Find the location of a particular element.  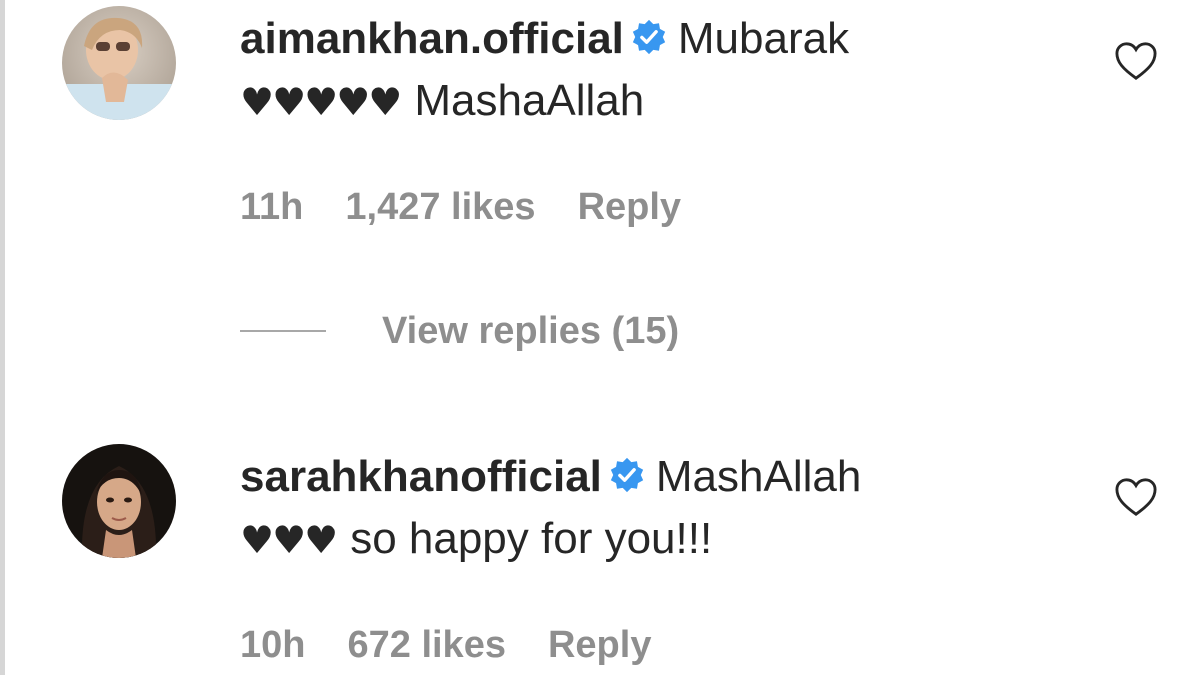

comment-text-start: Mubarak is located at coordinates (763, 38).